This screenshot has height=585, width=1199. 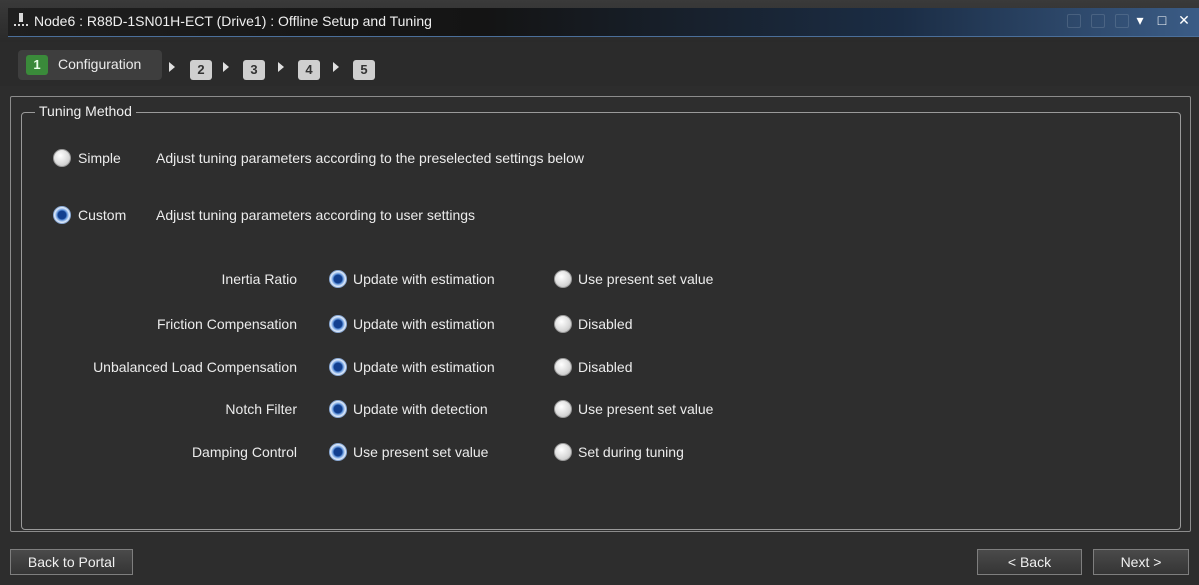 I want to click on unbalanced-load-label: Unbalanced Load Compensation, so click(x=195, y=367).